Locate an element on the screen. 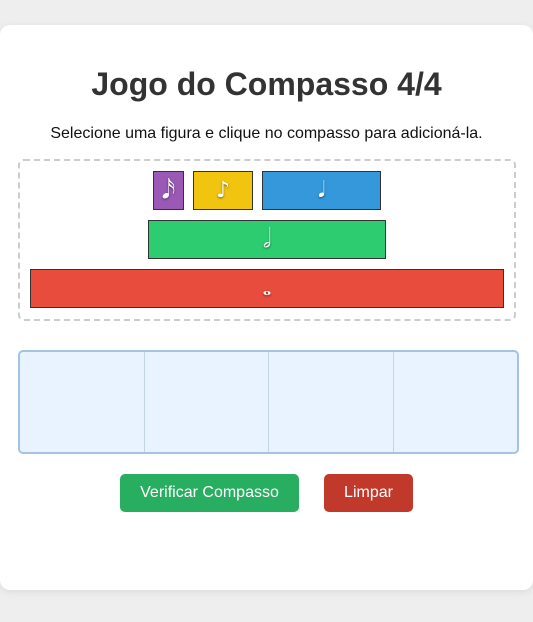 The height and width of the screenshot is (622, 533). note-sixteenth-button: 𝅘𝅥𝅯 is located at coordinates (168, 190).